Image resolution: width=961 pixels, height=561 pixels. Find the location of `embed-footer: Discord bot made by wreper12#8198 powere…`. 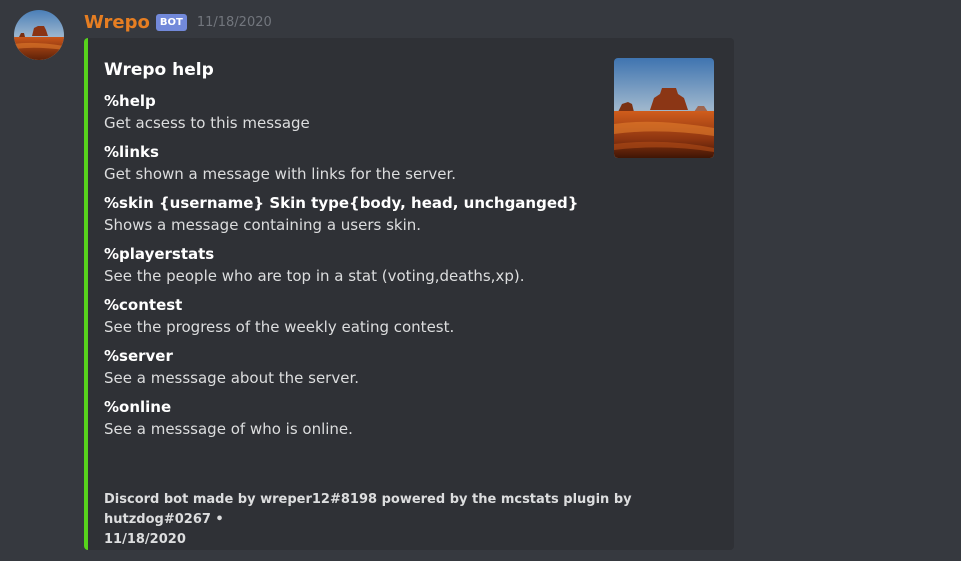

embed-footer: Discord bot made by wreper12#8198 powere… is located at coordinates (404, 520).